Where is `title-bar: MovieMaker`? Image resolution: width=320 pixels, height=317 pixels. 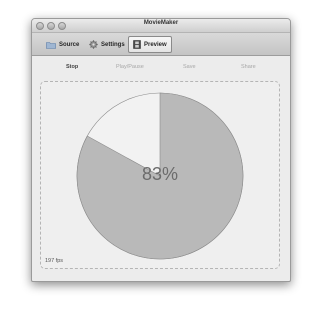
title-bar: MovieMaker is located at coordinates (161, 26).